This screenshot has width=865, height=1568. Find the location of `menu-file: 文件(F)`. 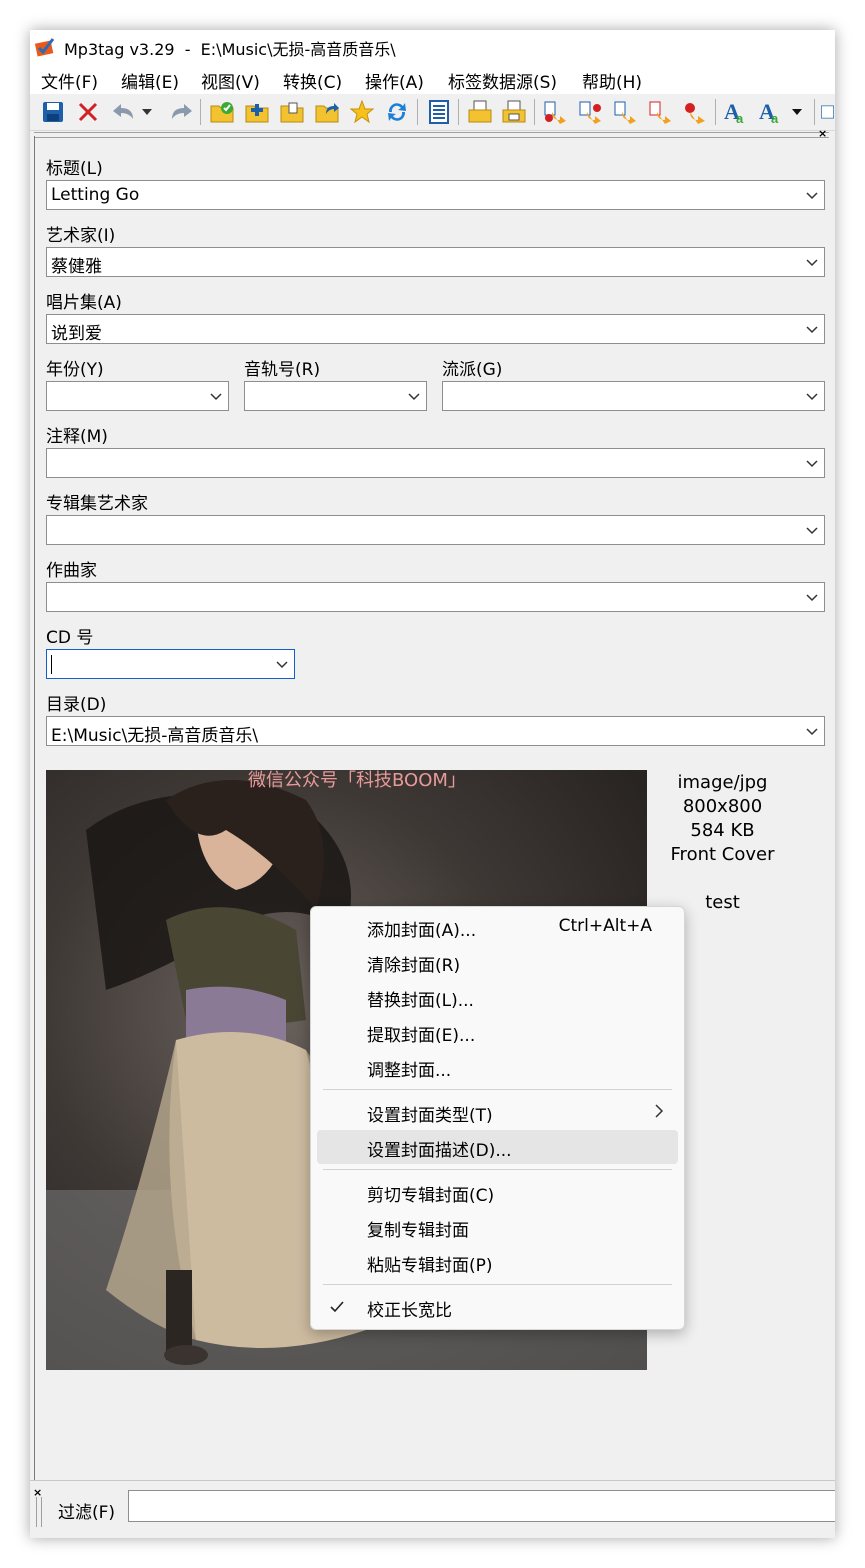

menu-file: 文件(F) is located at coordinates (69, 80).